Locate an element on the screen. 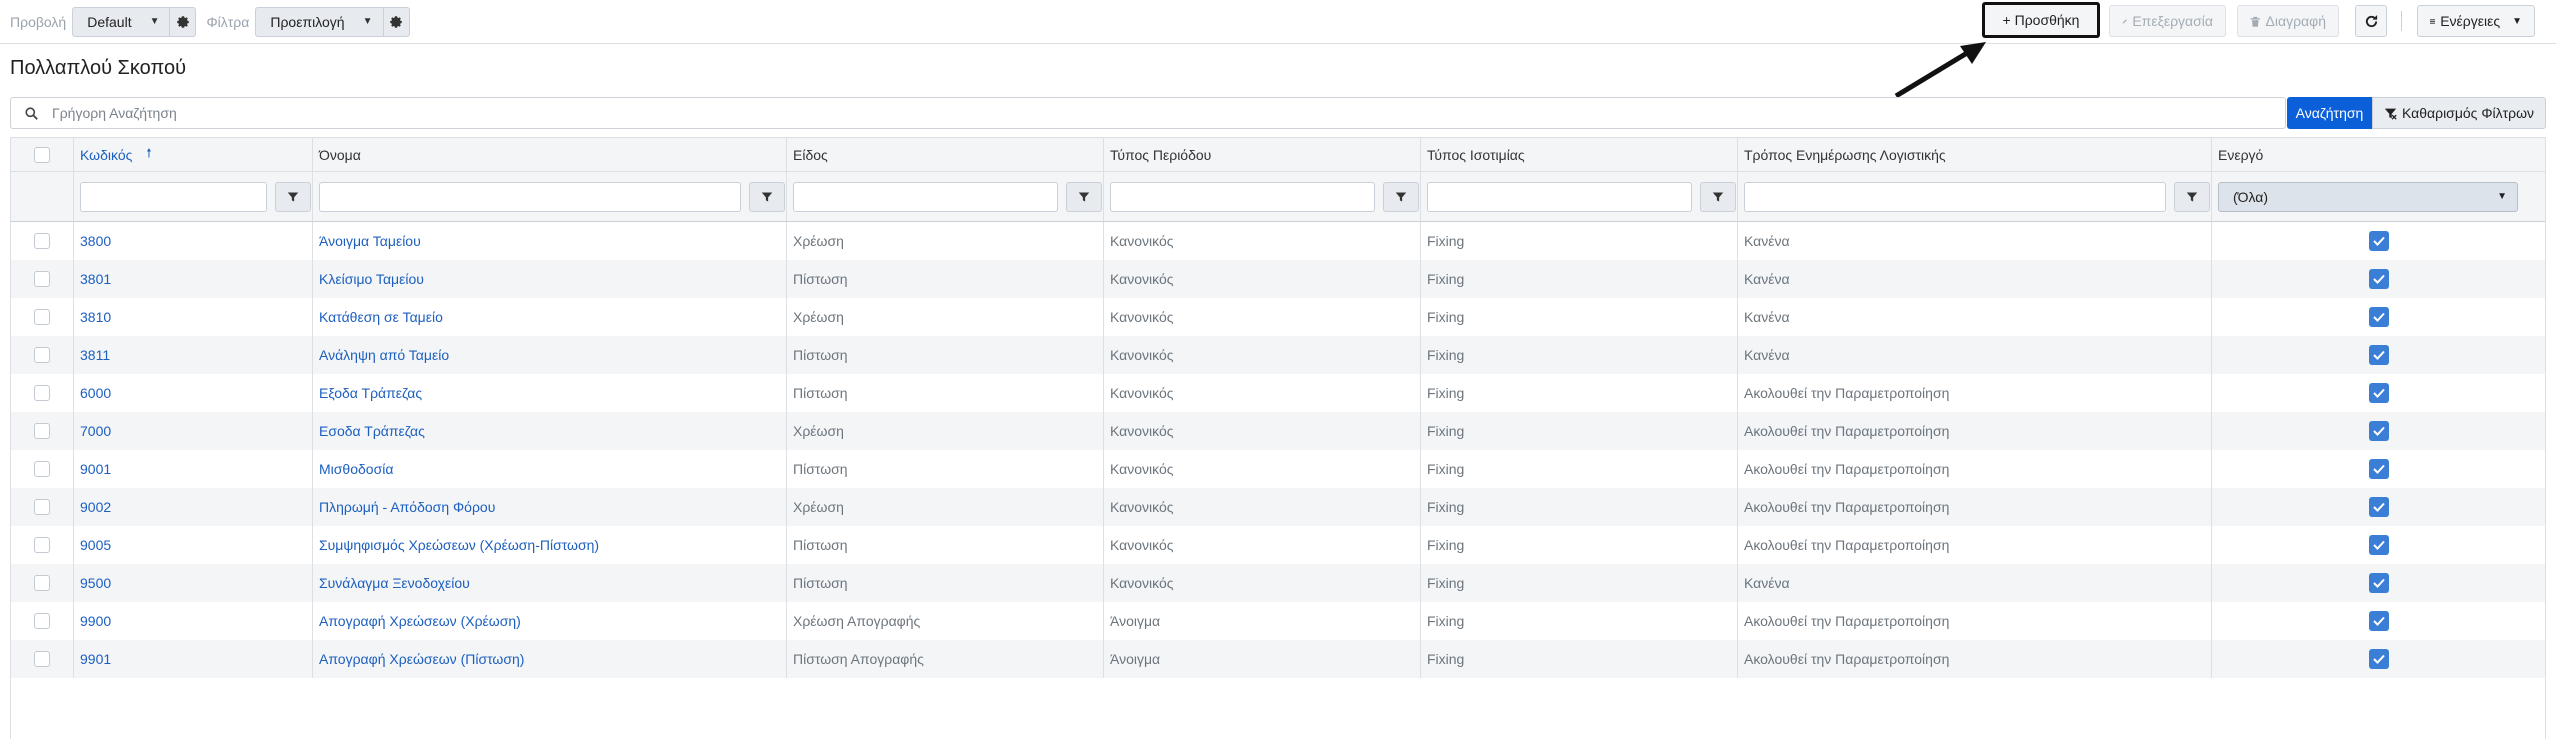  search-button: Αναζήτηση is located at coordinates (2329, 113).